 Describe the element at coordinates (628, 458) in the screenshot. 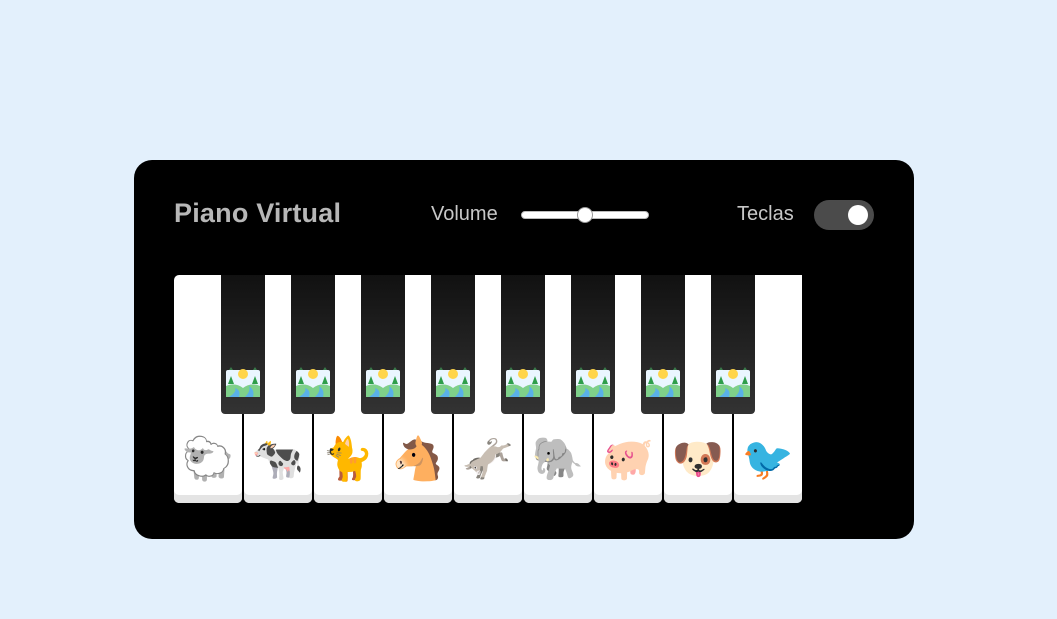

I see `pig-icon: 🐖` at that location.